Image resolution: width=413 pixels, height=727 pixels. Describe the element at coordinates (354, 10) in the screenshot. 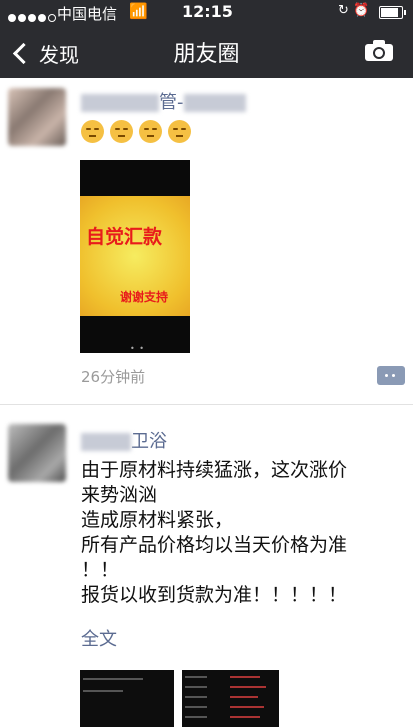

I see `alarm-icon: ↻ ⏰` at that location.